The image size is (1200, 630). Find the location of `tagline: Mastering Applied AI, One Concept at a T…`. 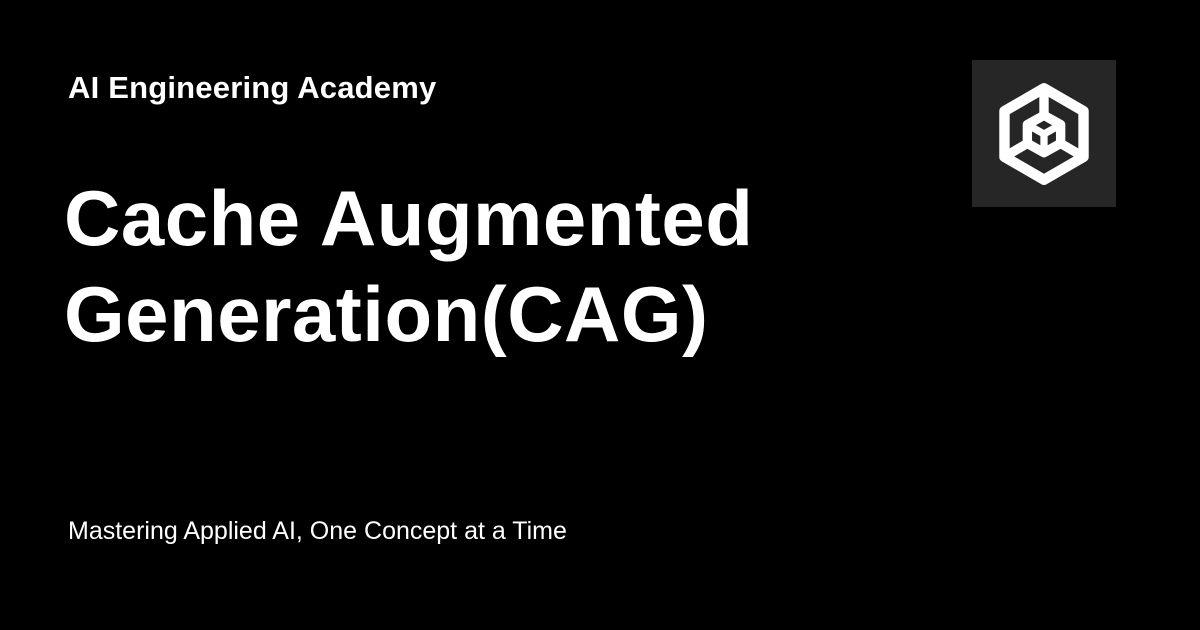

tagline: Mastering Applied AI, One Concept at a T… is located at coordinates (317, 531).